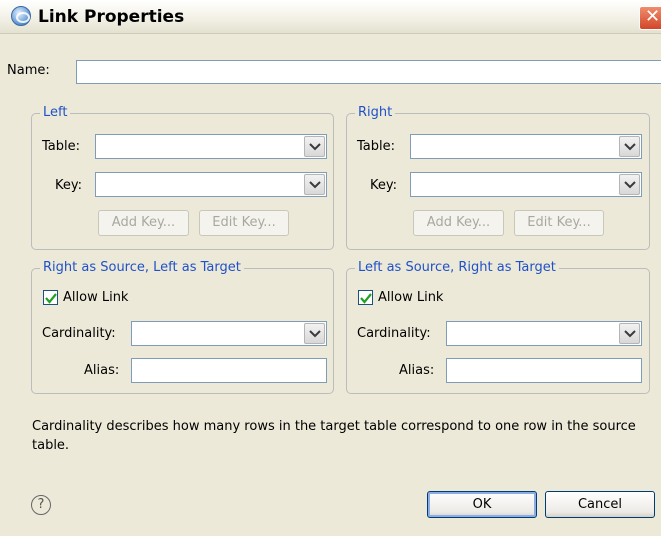 The width and height of the screenshot is (661, 536). What do you see at coordinates (544, 333) in the screenshot?
I see `cardinality-combo-right` at bounding box center [544, 333].